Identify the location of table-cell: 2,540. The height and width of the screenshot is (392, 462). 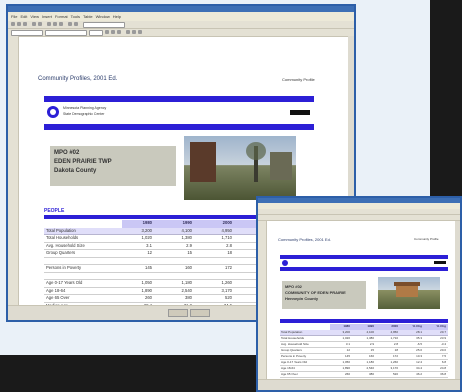
(370, 368).